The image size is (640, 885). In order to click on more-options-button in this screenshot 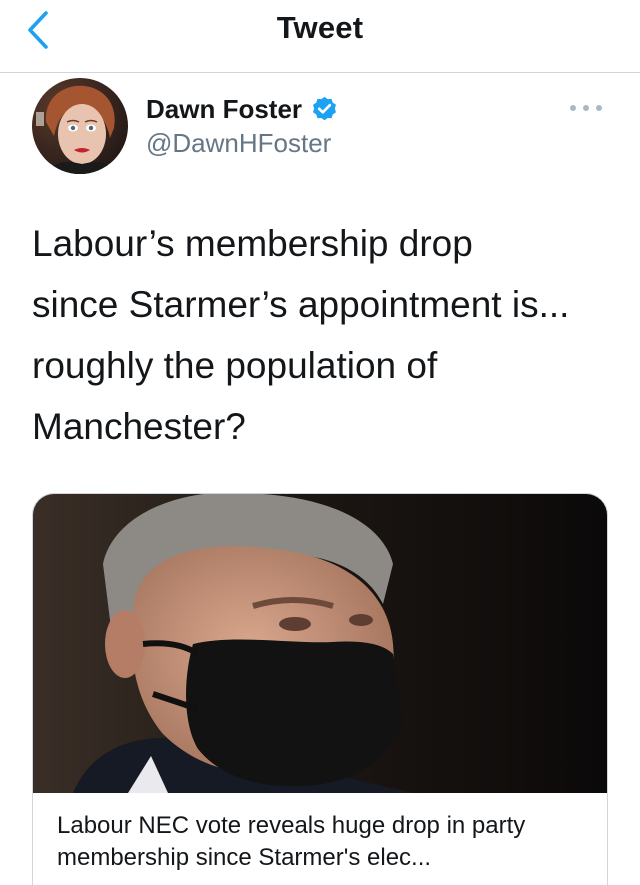, I will do `click(586, 108)`.